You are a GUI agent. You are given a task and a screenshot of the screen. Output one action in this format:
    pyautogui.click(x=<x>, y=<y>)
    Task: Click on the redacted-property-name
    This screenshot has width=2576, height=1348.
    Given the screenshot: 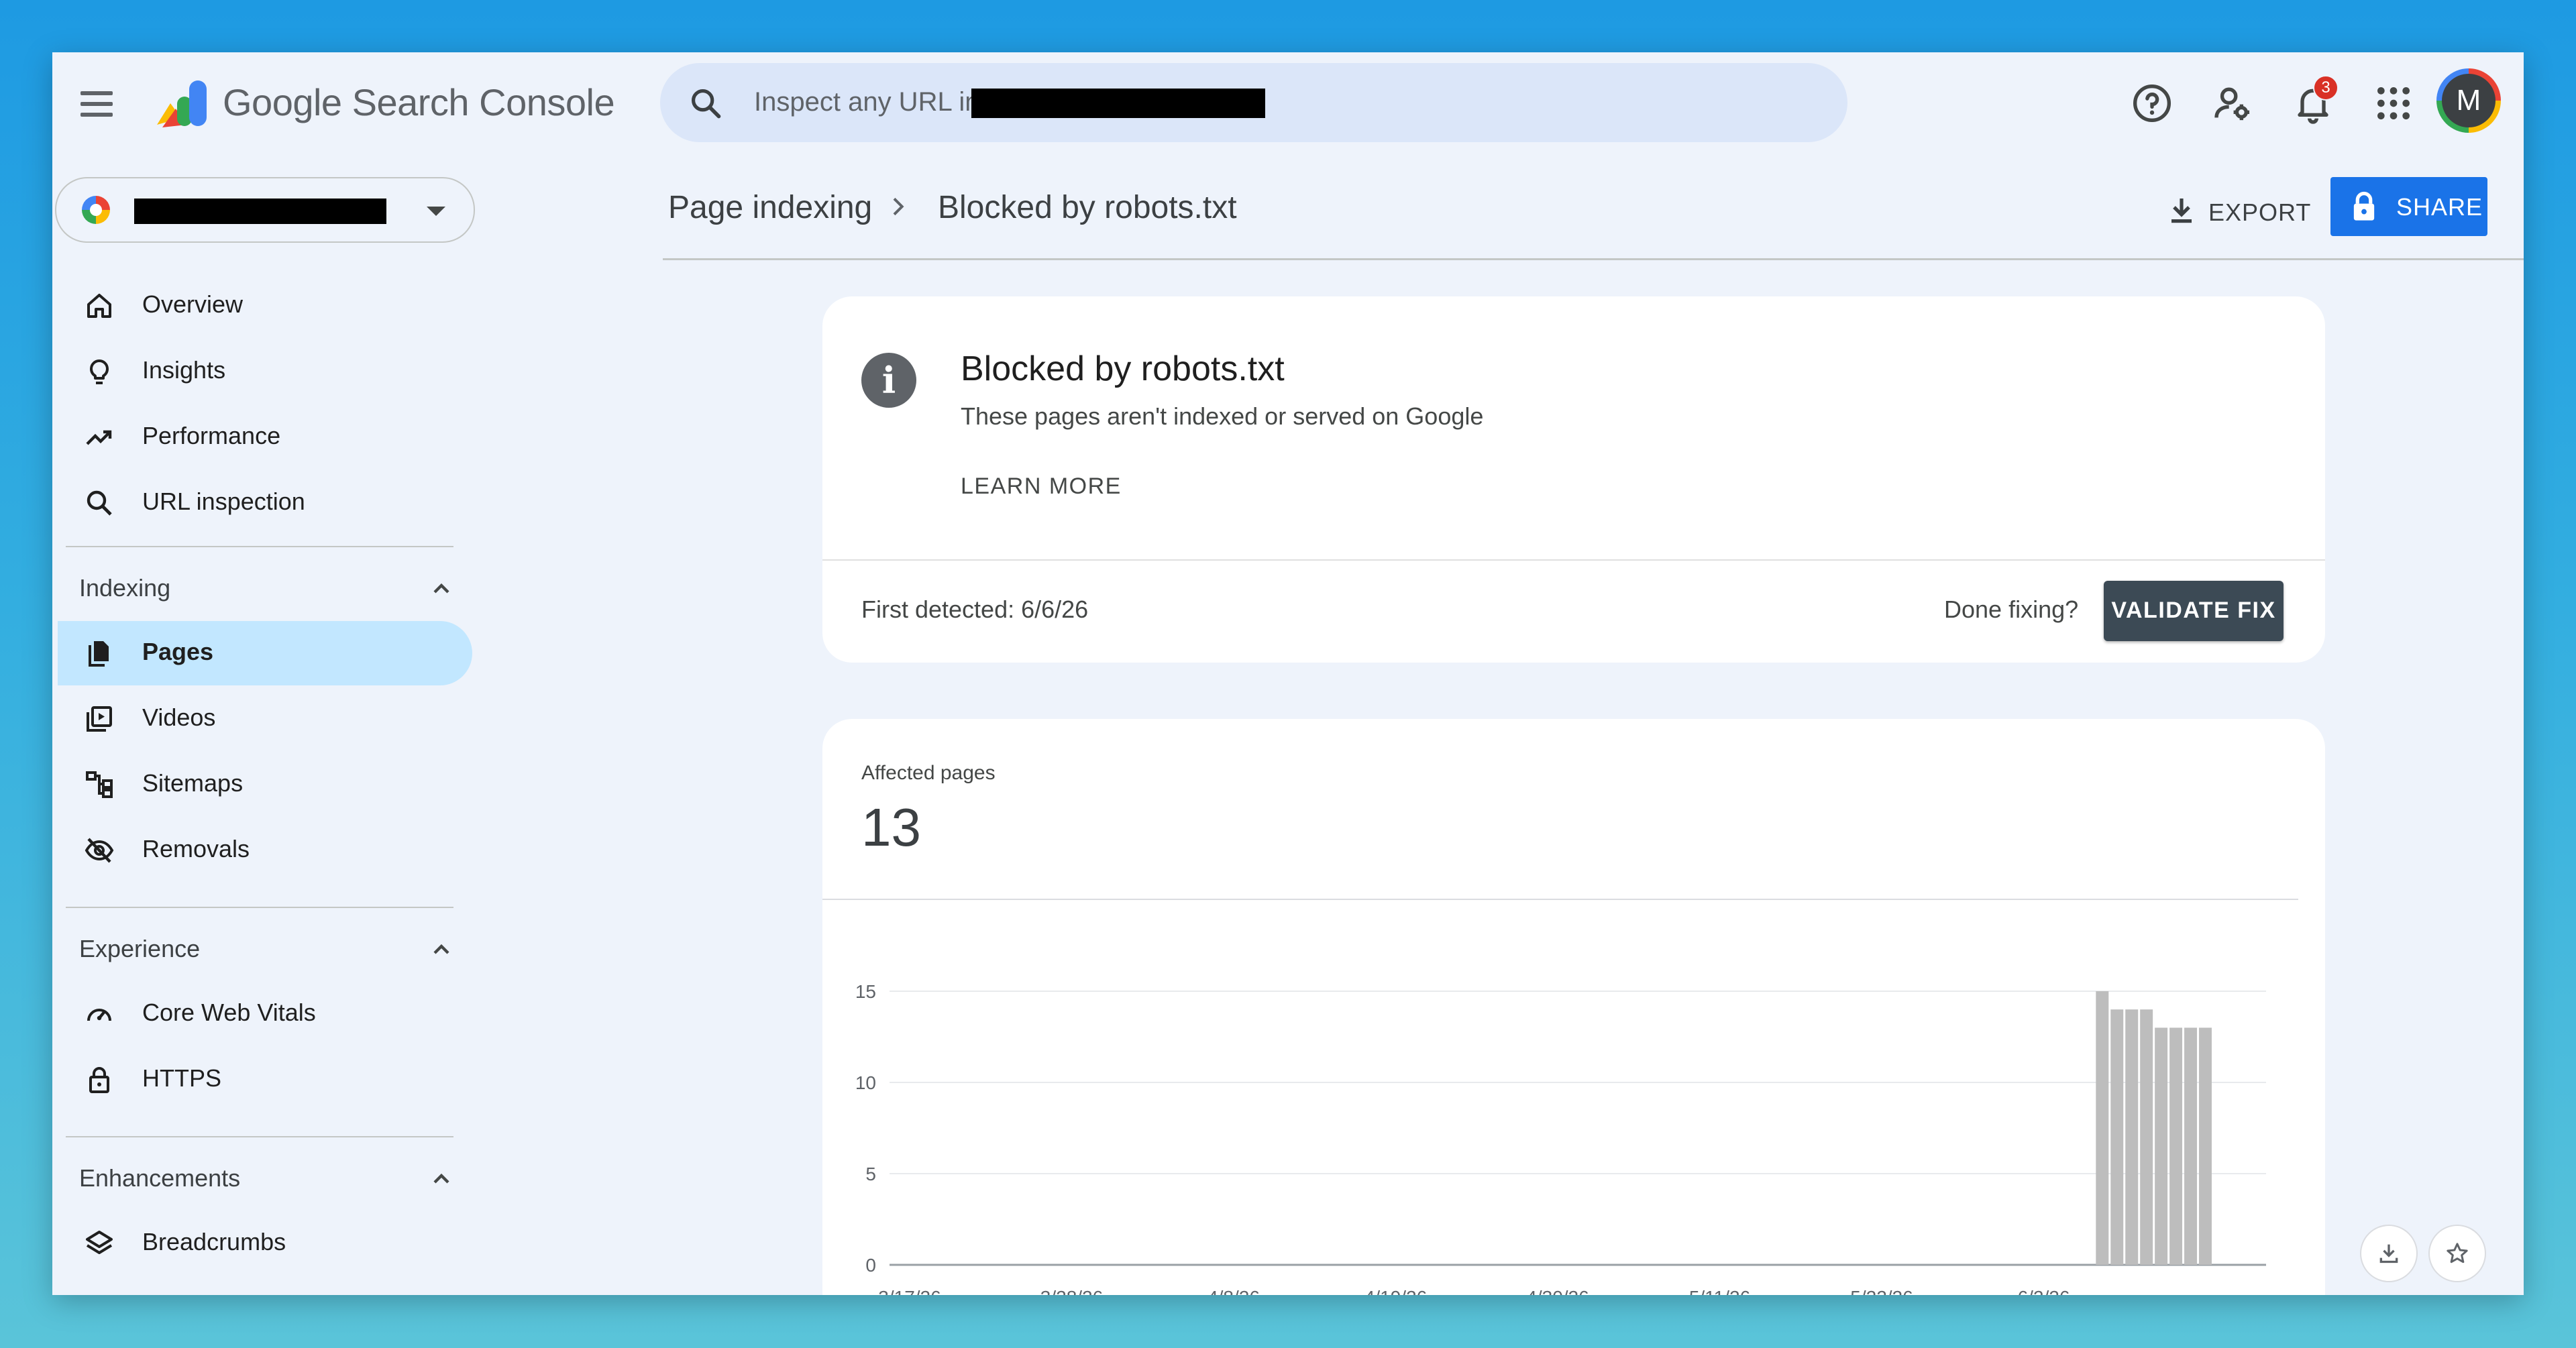 What is the action you would take?
    pyautogui.click(x=260, y=211)
    